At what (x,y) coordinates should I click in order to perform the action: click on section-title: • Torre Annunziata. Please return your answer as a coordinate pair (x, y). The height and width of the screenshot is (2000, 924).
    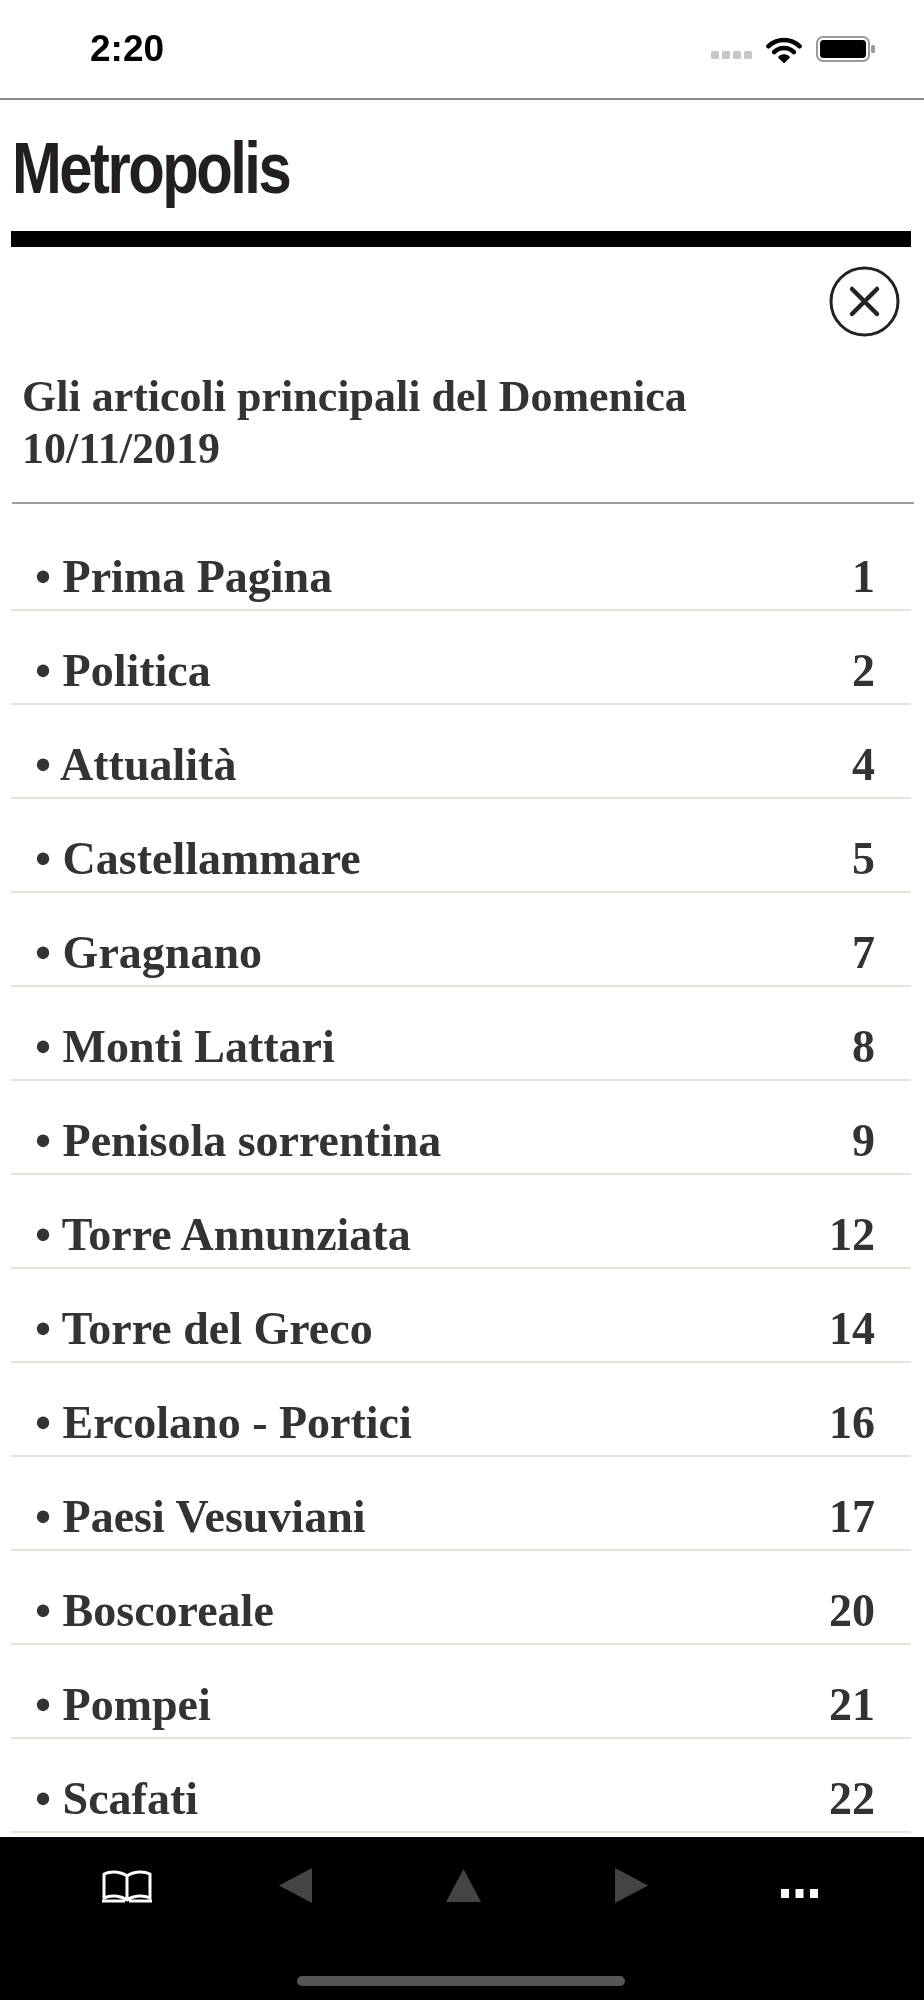
    Looking at the image, I should click on (223, 1235).